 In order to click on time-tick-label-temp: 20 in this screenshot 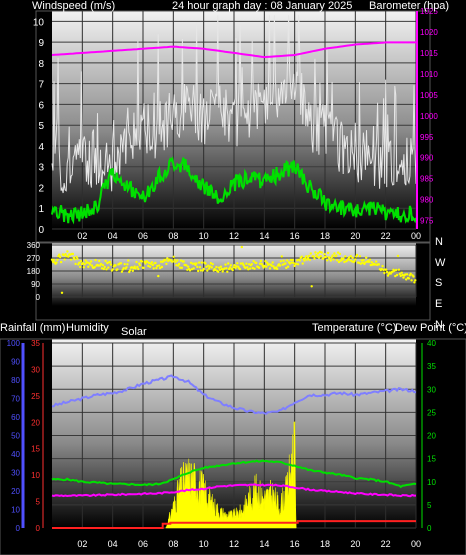, I will do `click(355, 544)`.